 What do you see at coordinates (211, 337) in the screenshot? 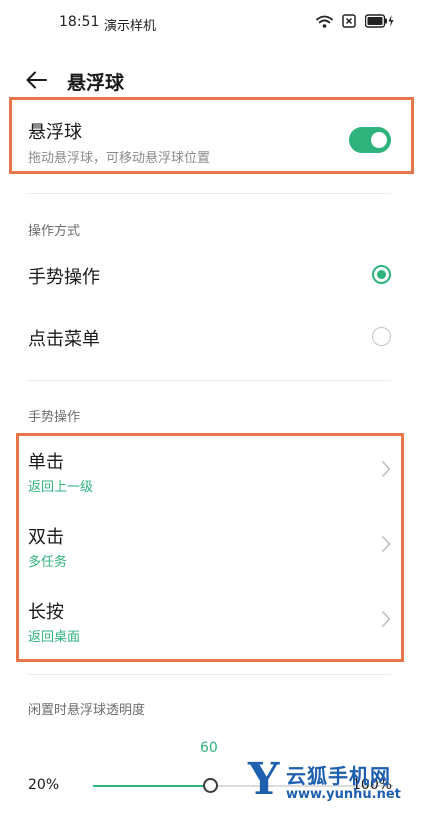
I see `option-click-menu: 点击菜单` at bounding box center [211, 337].